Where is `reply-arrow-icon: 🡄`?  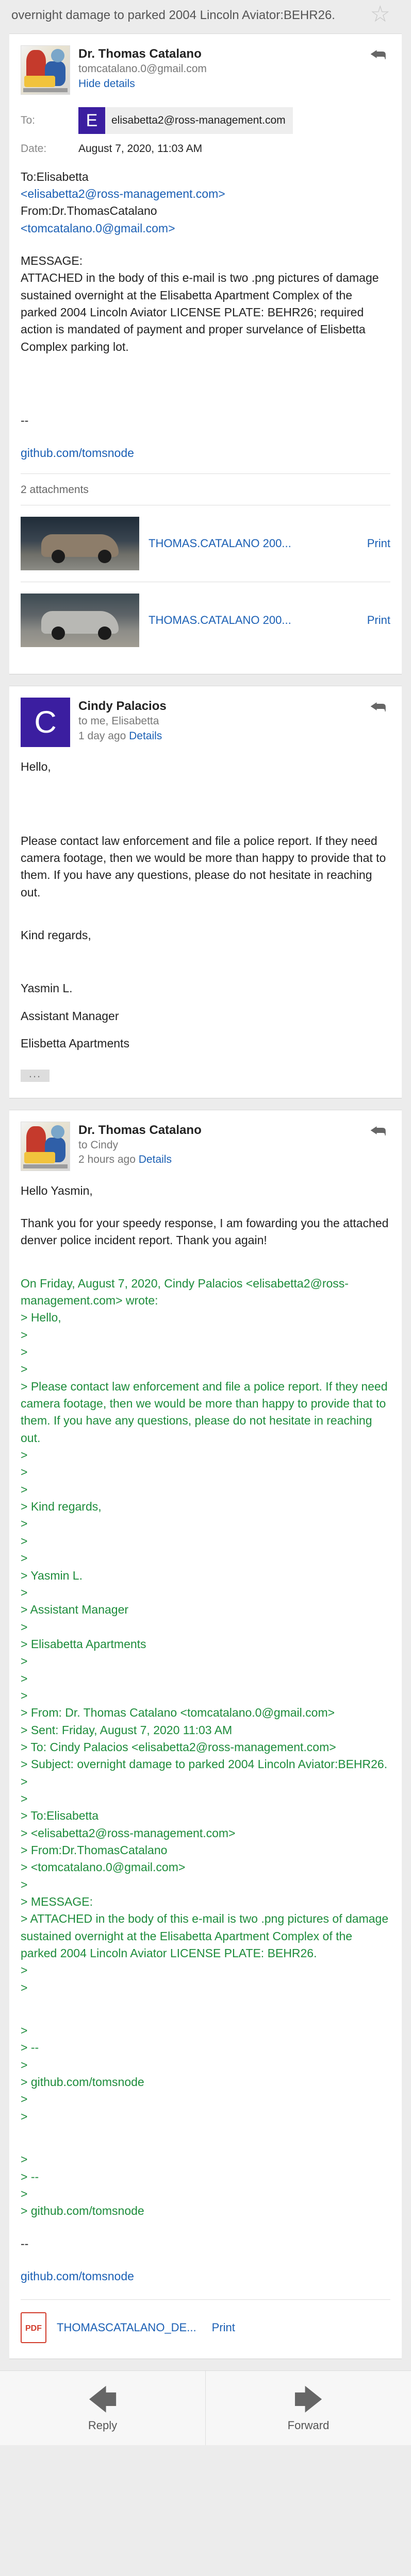 reply-arrow-icon: 🡄 is located at coordinates (103, 2399).